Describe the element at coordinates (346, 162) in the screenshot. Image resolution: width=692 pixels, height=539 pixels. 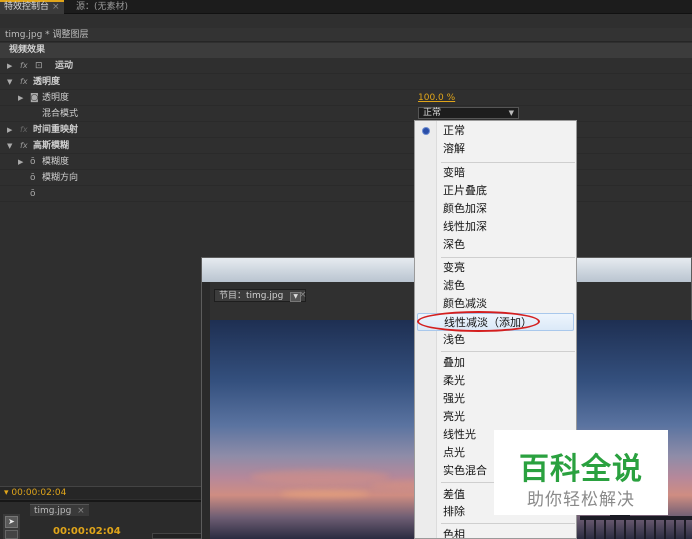
I see `param-row-blurriness: ▶ ō 模糊度` at that location.